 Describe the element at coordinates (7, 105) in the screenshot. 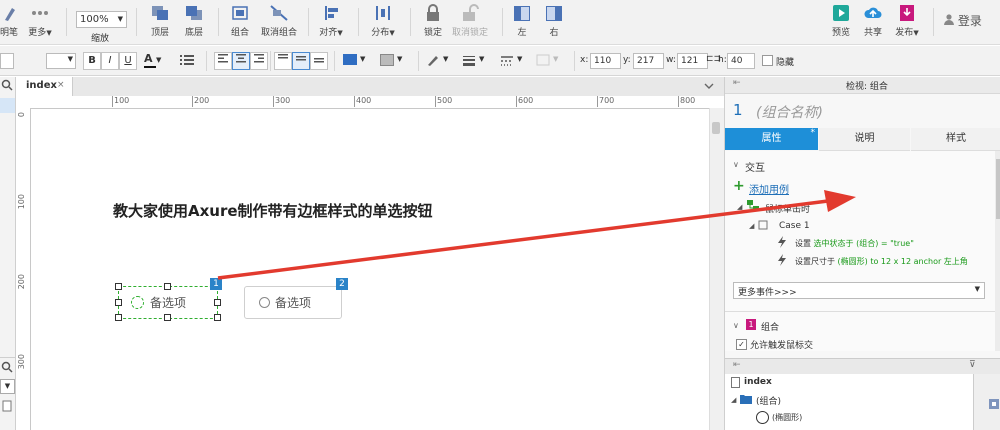

I see `page-highlight` at that location.